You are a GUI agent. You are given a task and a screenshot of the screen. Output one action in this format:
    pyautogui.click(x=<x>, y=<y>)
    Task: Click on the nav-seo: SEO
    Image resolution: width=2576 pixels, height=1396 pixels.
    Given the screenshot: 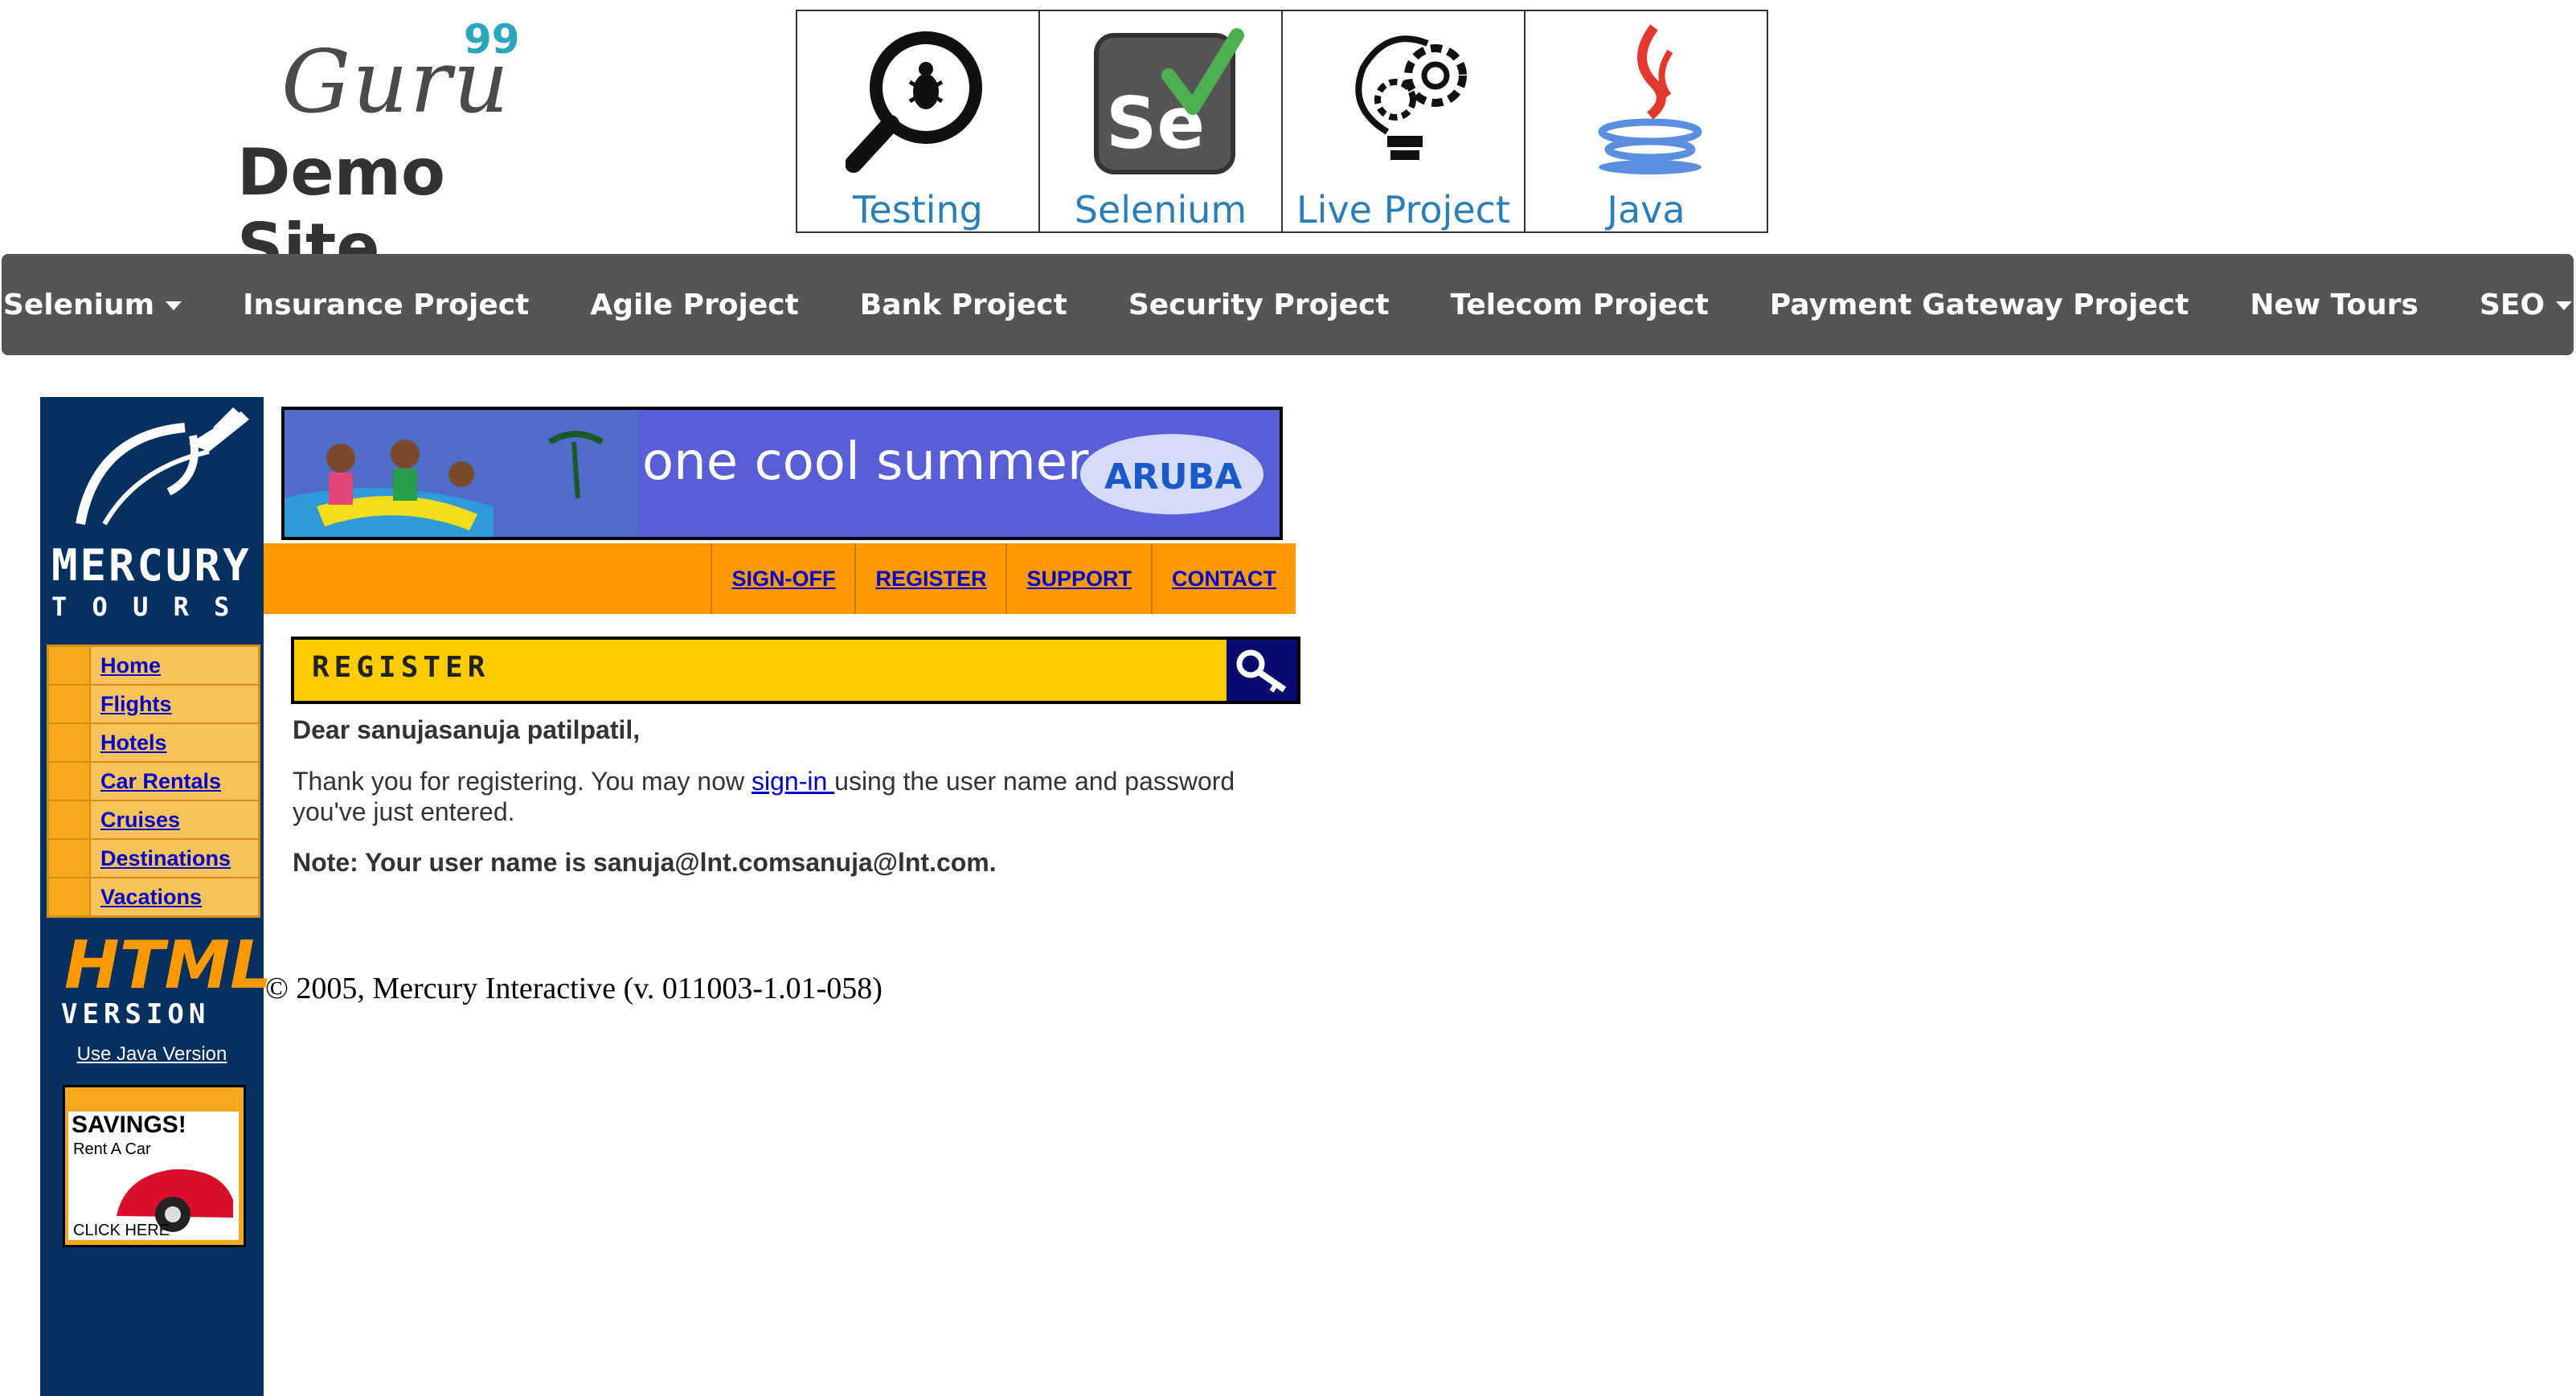 What is the action you would take?
    pyautogui.click(x=2526, y=304)
    